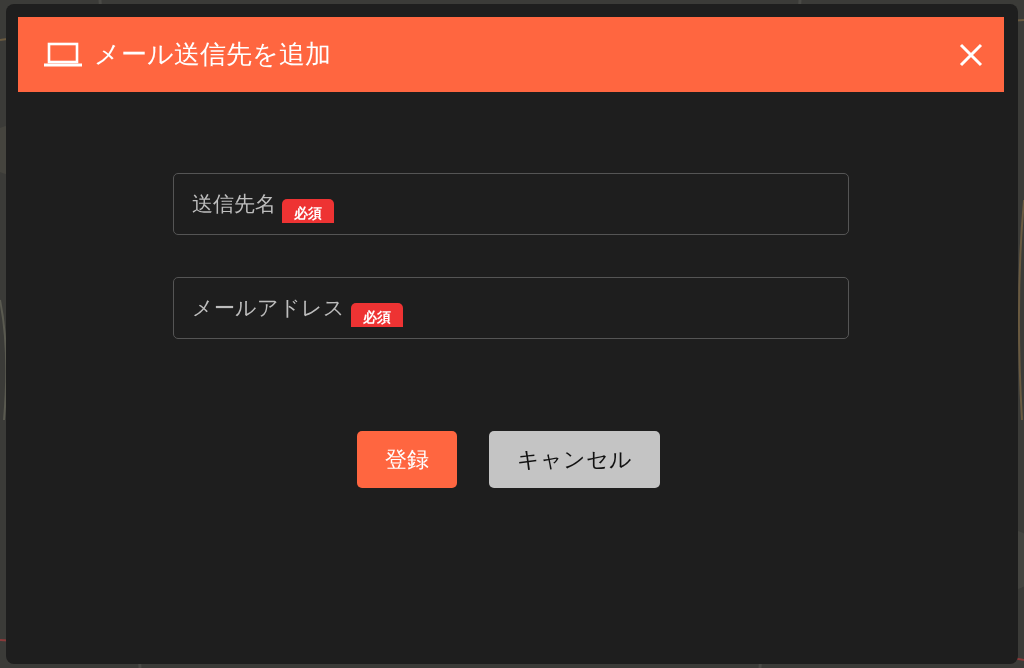  What do you see at coordinates (63, 54) in the screenshot?
I see `laptop-icon` at bounding box center [63, 54].